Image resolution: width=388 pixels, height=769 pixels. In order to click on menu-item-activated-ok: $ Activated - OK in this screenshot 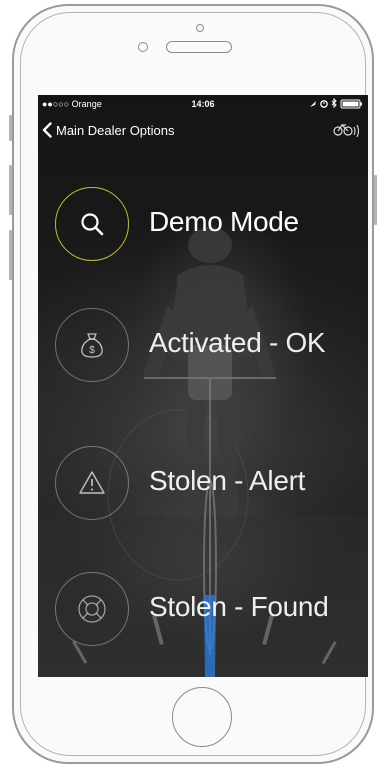, I will do `click(207, 346)`.